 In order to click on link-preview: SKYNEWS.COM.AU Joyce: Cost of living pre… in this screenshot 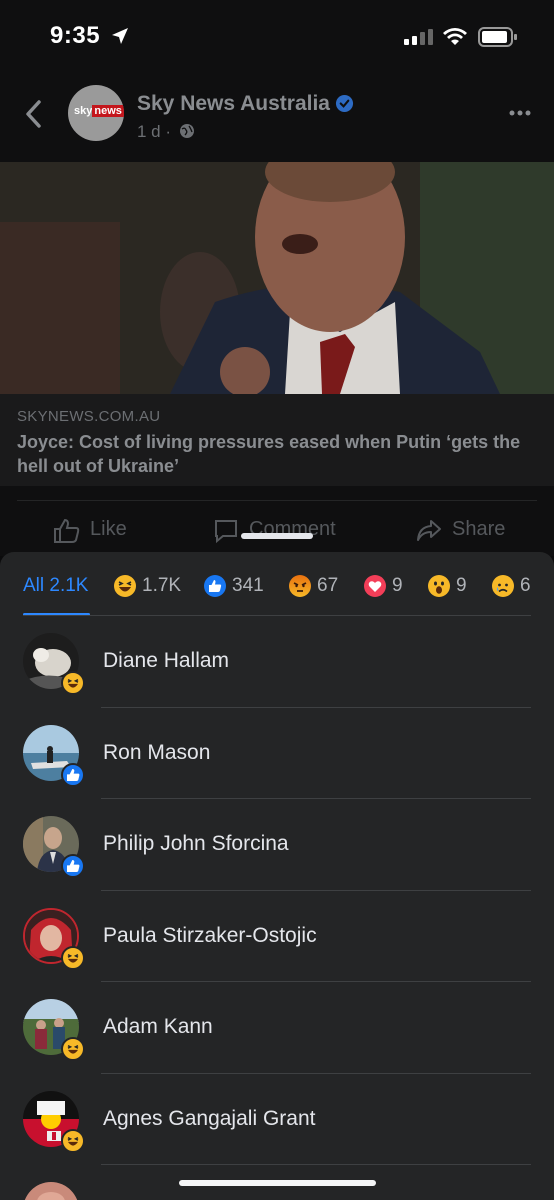, I will do `click(277, 440)`.